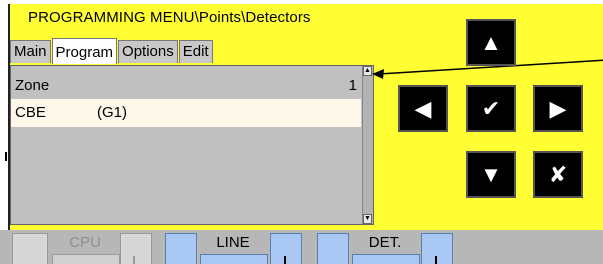 The height and width of the screenshot is (264, 603). What do you see at coordinates (286, 248) in the screenshot?
I see `line-right-slot` at bounding box center [286, 248].